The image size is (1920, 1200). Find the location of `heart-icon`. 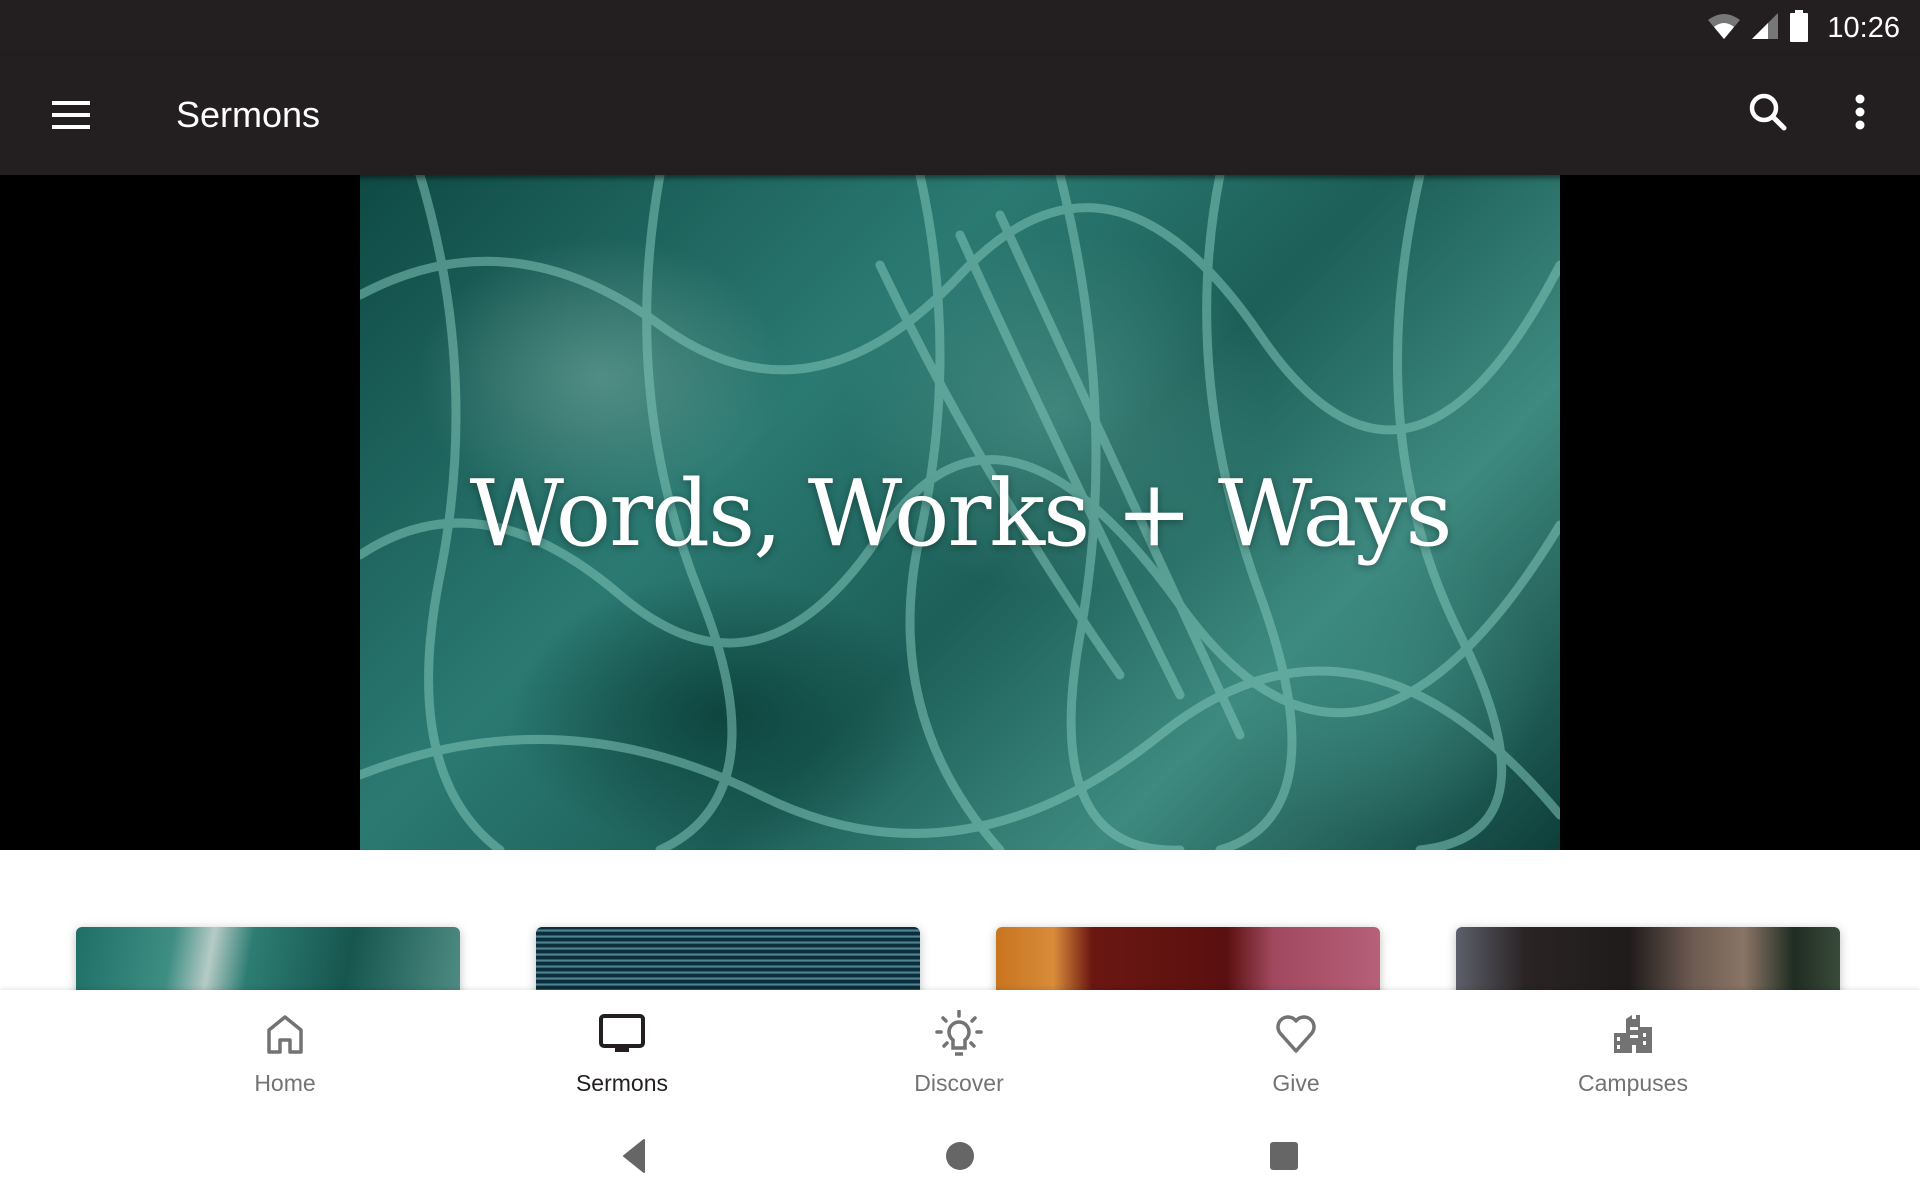

heart-icon is located at coordinates (1296, 1034).